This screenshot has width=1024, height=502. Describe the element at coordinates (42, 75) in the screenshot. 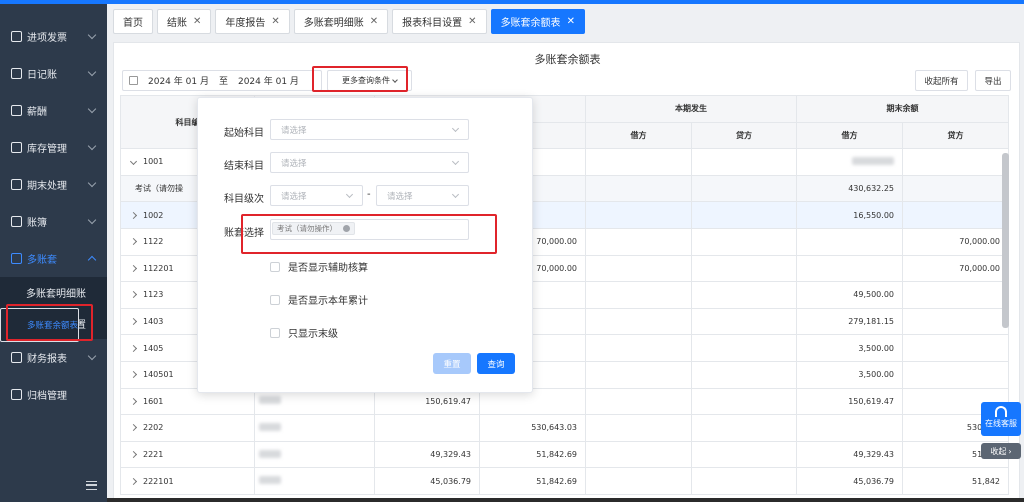

I see `sidebar-item-label: 日记账` at that location.